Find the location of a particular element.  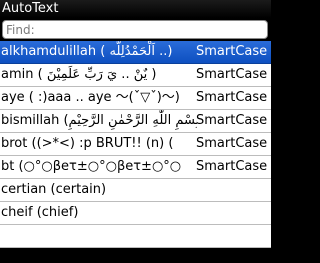

entry-text: aye ( :)aaa .. aye ～(ˇ▽ˇ)～) is located at coordinates (90, 97).